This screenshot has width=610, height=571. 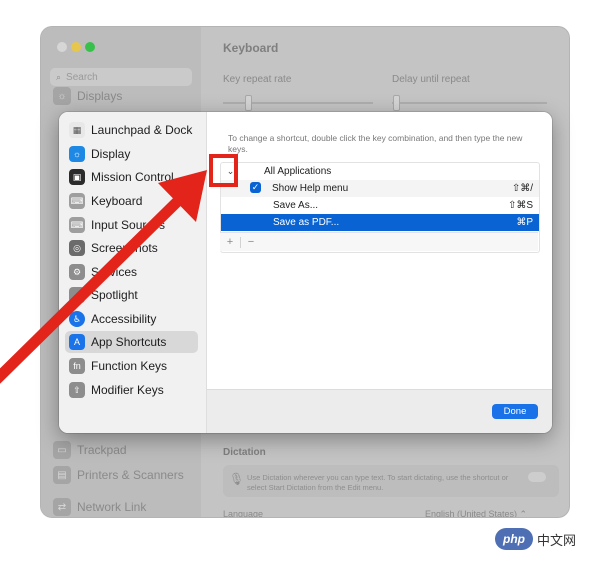 I want to click on mission-control-icon: ▣, so click(x=77, y=177).